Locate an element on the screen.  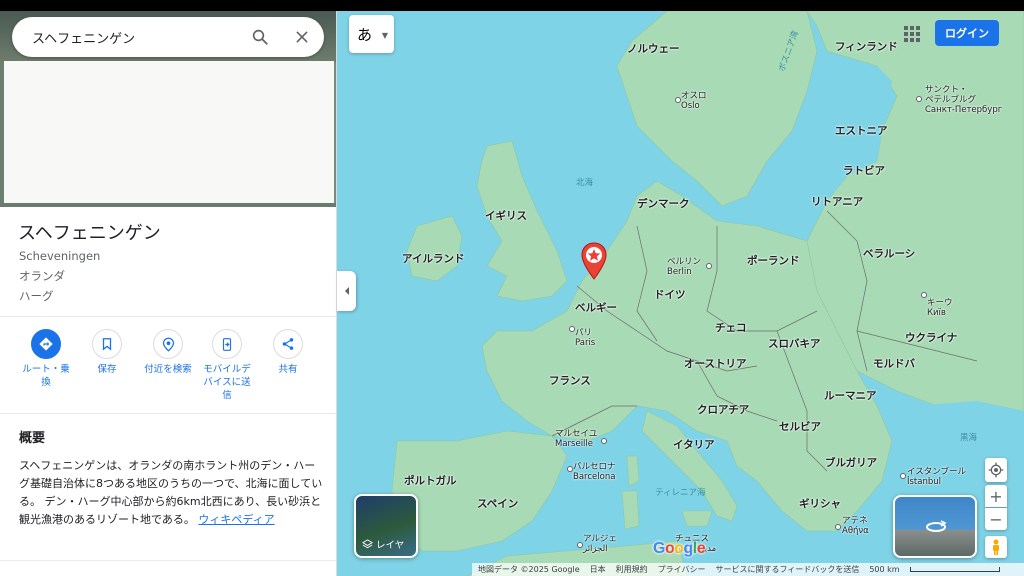
send-to-phone-icon is located at coordinates (227, 344).